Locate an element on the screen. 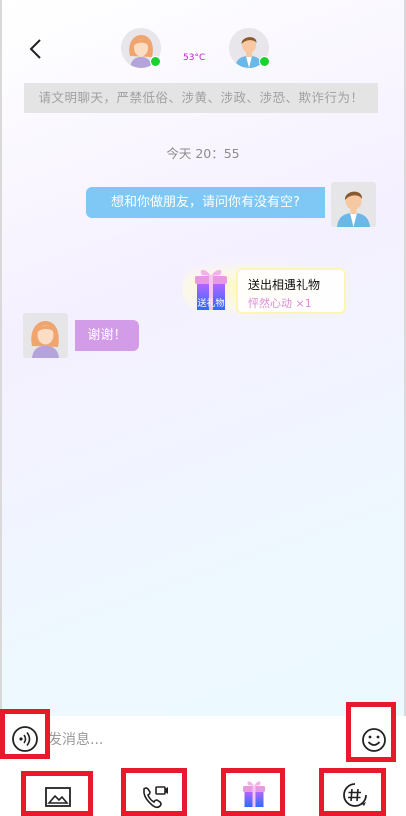  sender-avatar is located at coordinates (353, 204).